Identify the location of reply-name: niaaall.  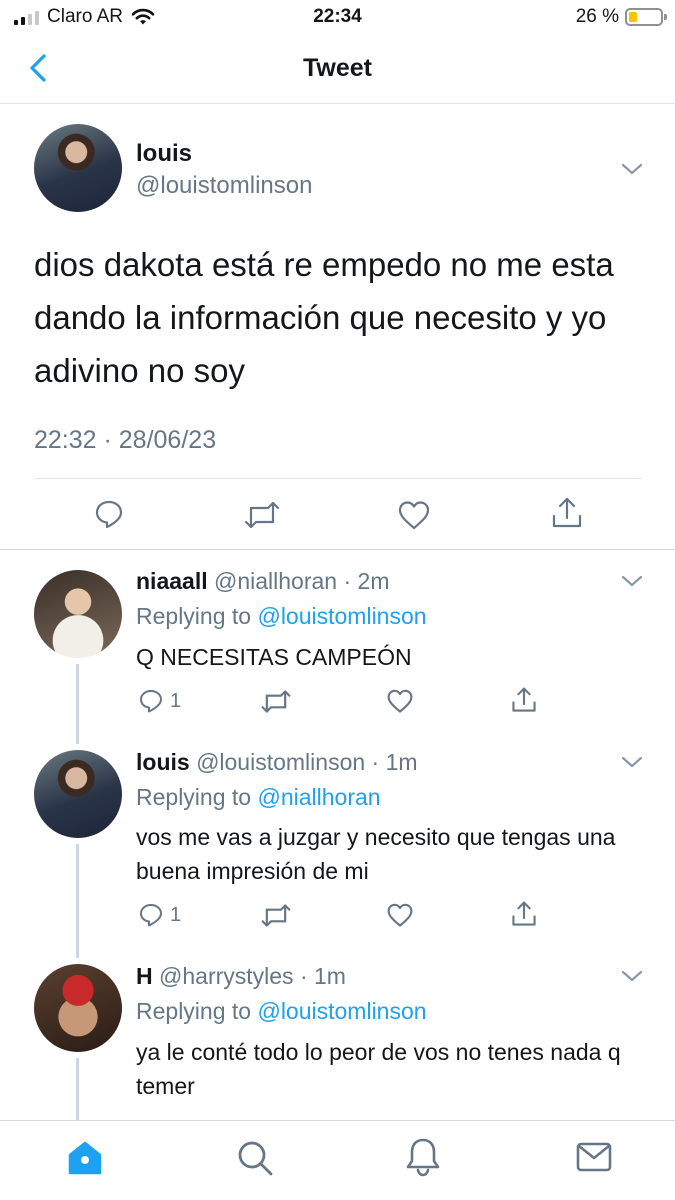
(172, 581).